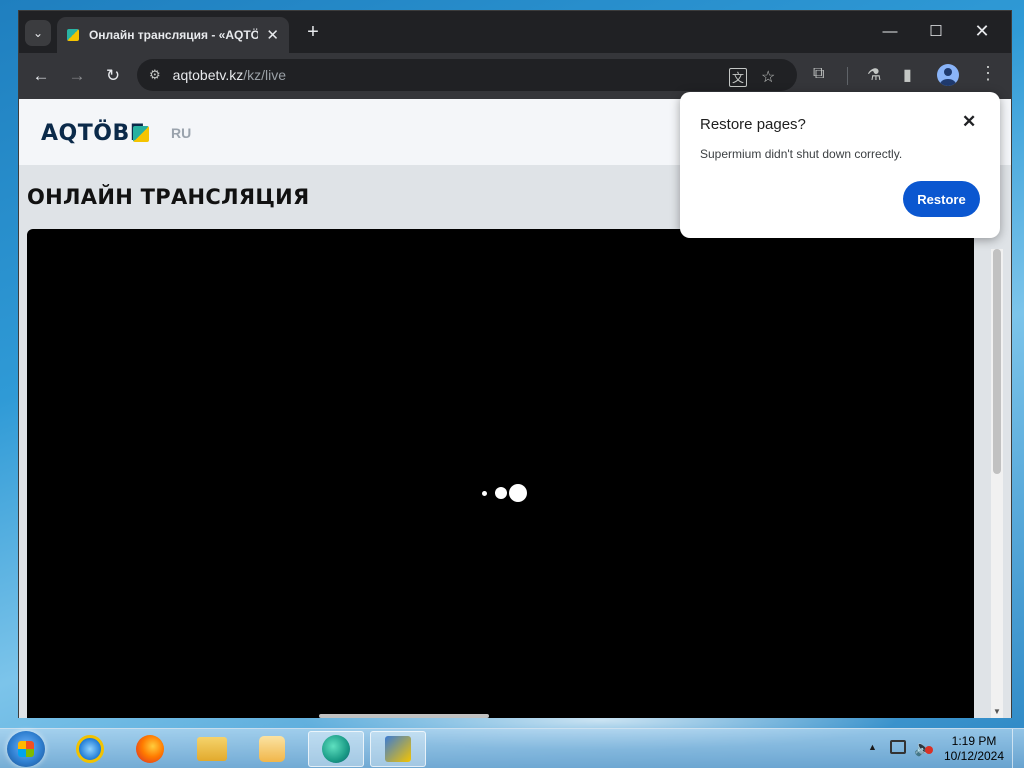 The height and width of the screenshot is (768, 1024). Describe the element at coordinates (512, 748) in the screenshot. I see `windows-taskbar: ▲ 🔈 1:19 PM 10/12/2024` at that location.